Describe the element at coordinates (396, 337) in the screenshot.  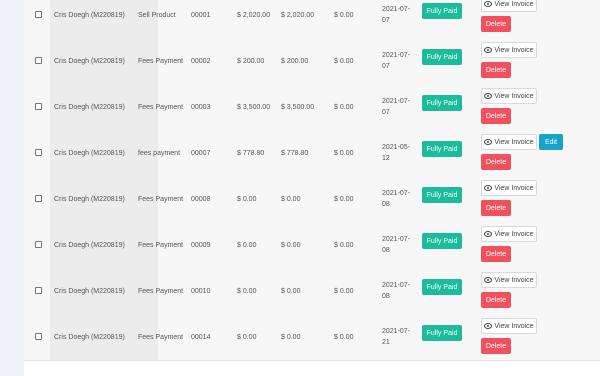
I see `invoice-date: 2021-07-21` at that location.